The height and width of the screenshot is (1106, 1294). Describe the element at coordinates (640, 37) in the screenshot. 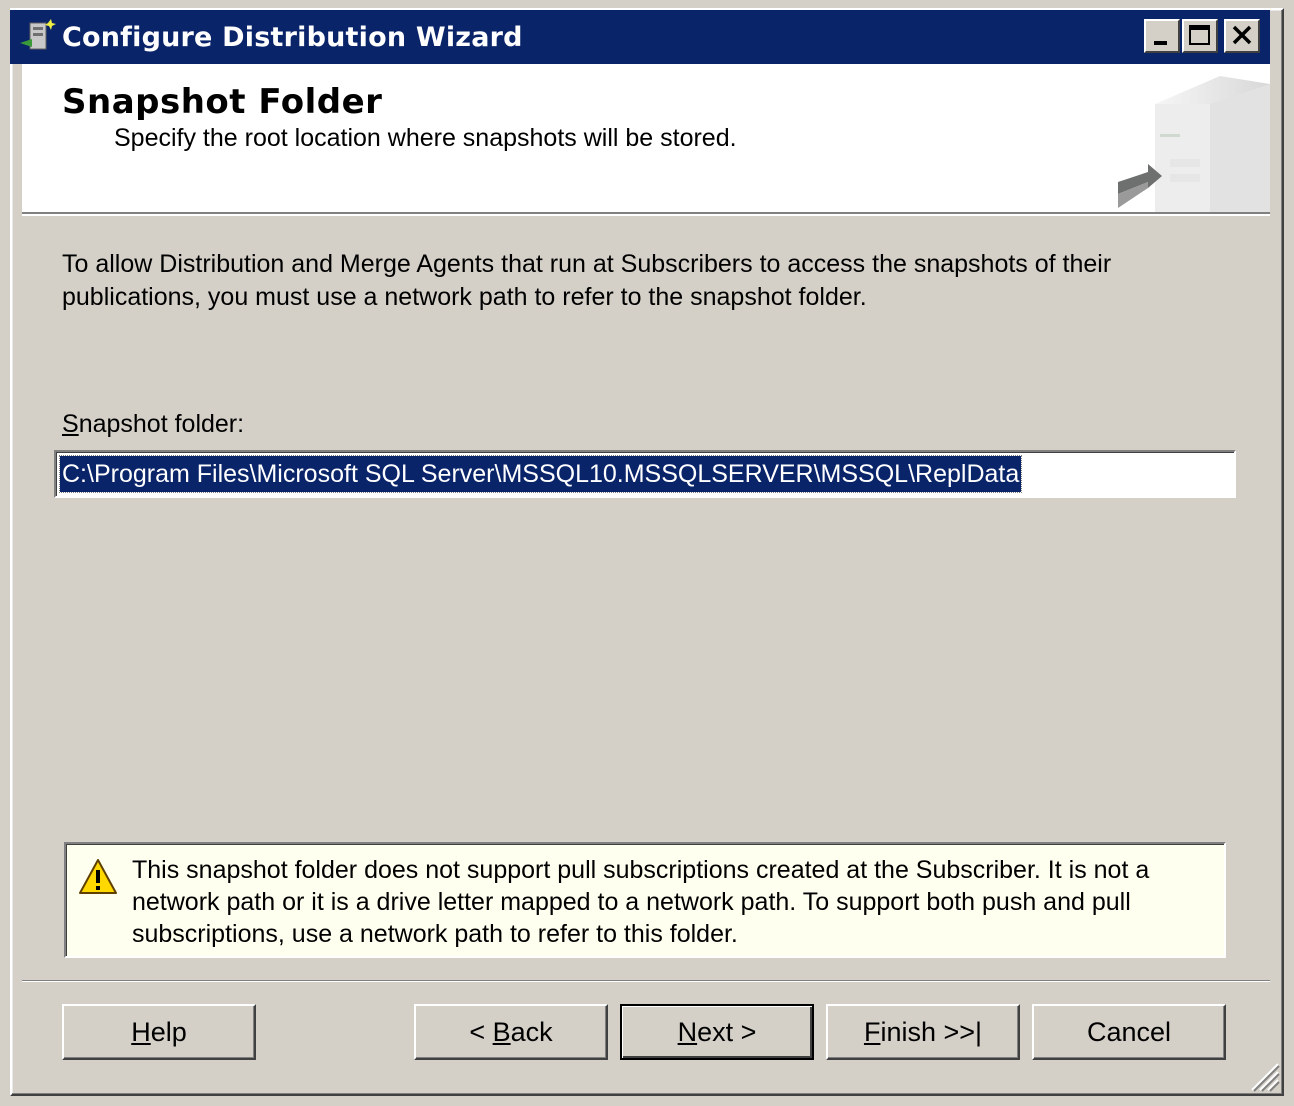

I see `title-bar: Configure Distribution Wizard` at that location.